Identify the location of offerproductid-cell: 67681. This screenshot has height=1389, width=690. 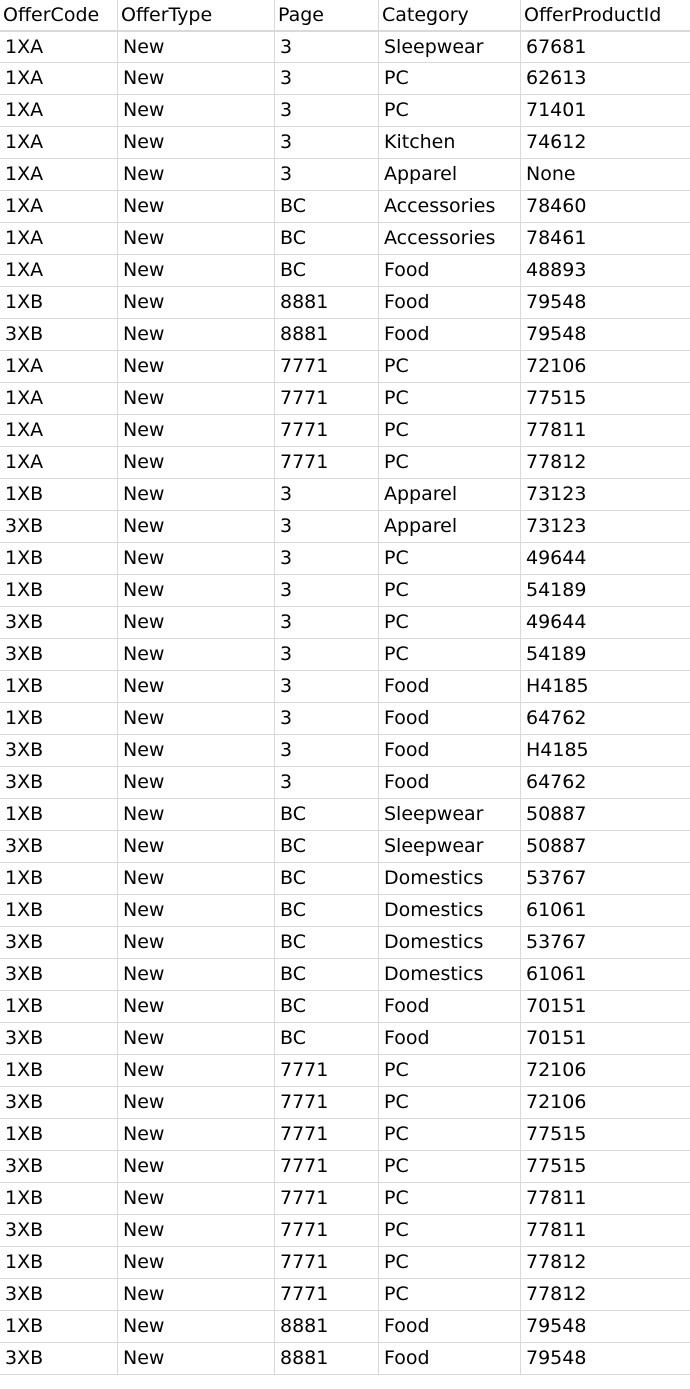
(605, 47).